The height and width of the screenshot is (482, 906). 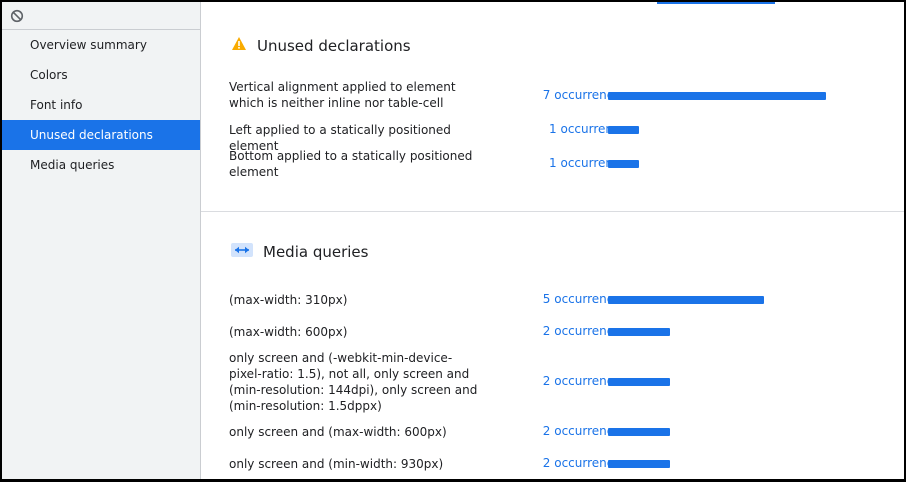 What do you see at coordinates (91, 135) in the screenshot?
I see `sidebar-item-label: Unused declarations` at bounding box center [91, 135].